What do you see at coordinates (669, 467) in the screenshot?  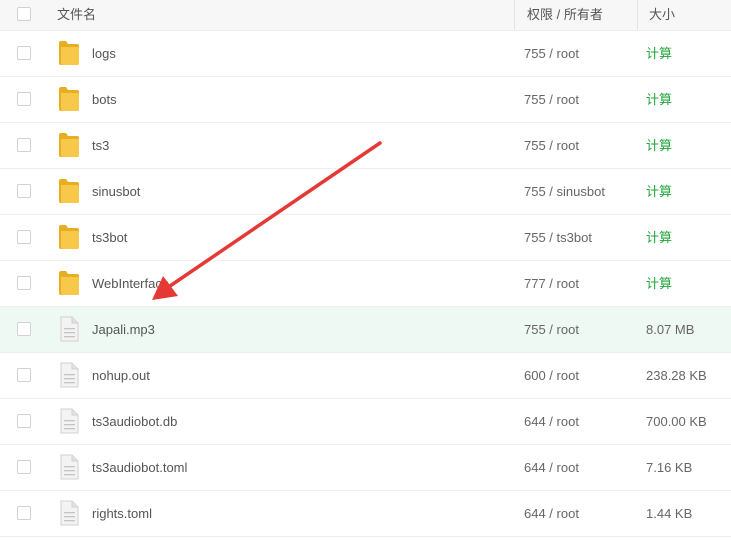 I see `file-size: 7.16 KB` at bounding box center [669, 467].